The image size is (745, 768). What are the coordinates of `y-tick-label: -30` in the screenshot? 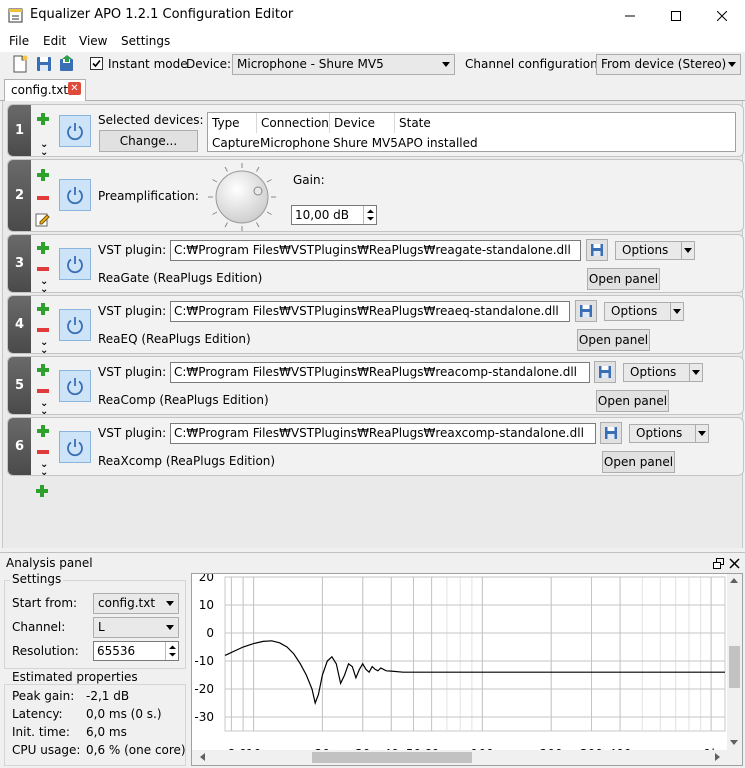 It's located at (204, 717).